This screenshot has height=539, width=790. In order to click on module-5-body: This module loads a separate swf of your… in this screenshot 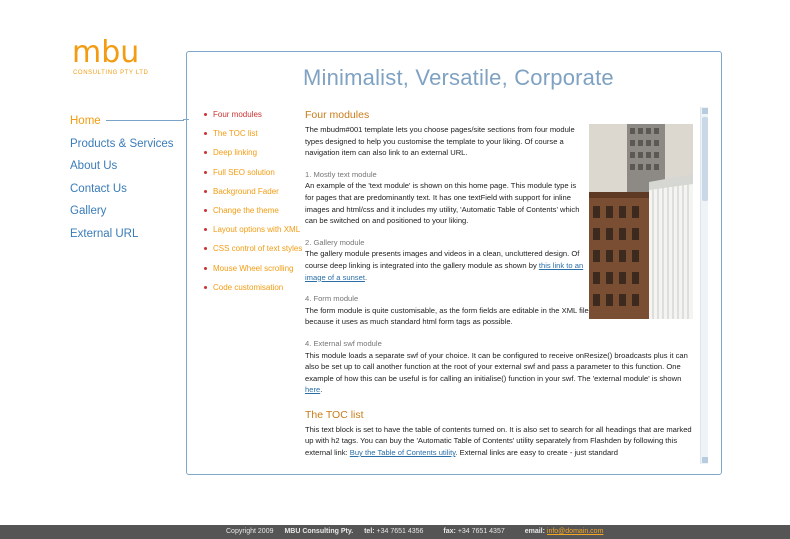, I will do `click(496, 366)`.